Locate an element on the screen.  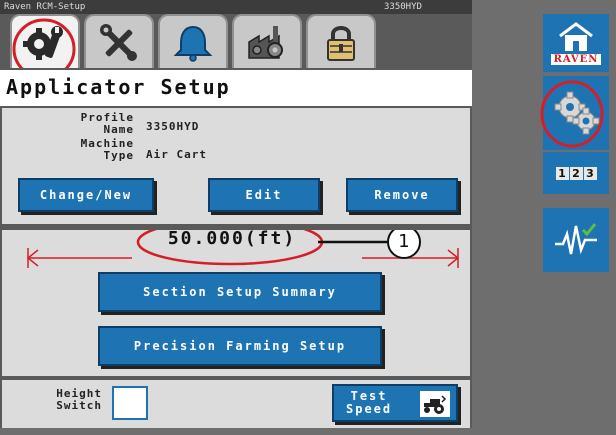
test-label-line-2: Speed is located at coordinates (369, 409).